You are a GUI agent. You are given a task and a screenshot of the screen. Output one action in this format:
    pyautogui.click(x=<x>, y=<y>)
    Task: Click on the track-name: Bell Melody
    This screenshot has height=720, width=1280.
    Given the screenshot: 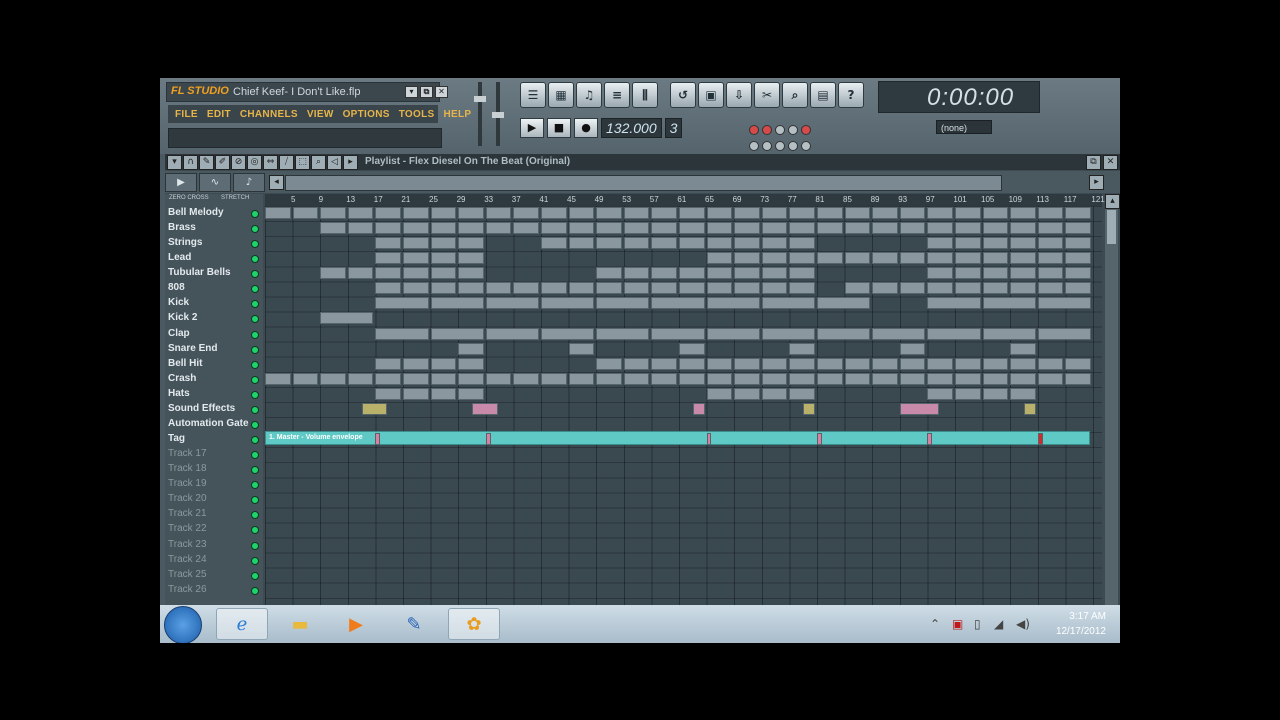 What is the action you would take?
    pyautogui.click(x=196, y=212)
    